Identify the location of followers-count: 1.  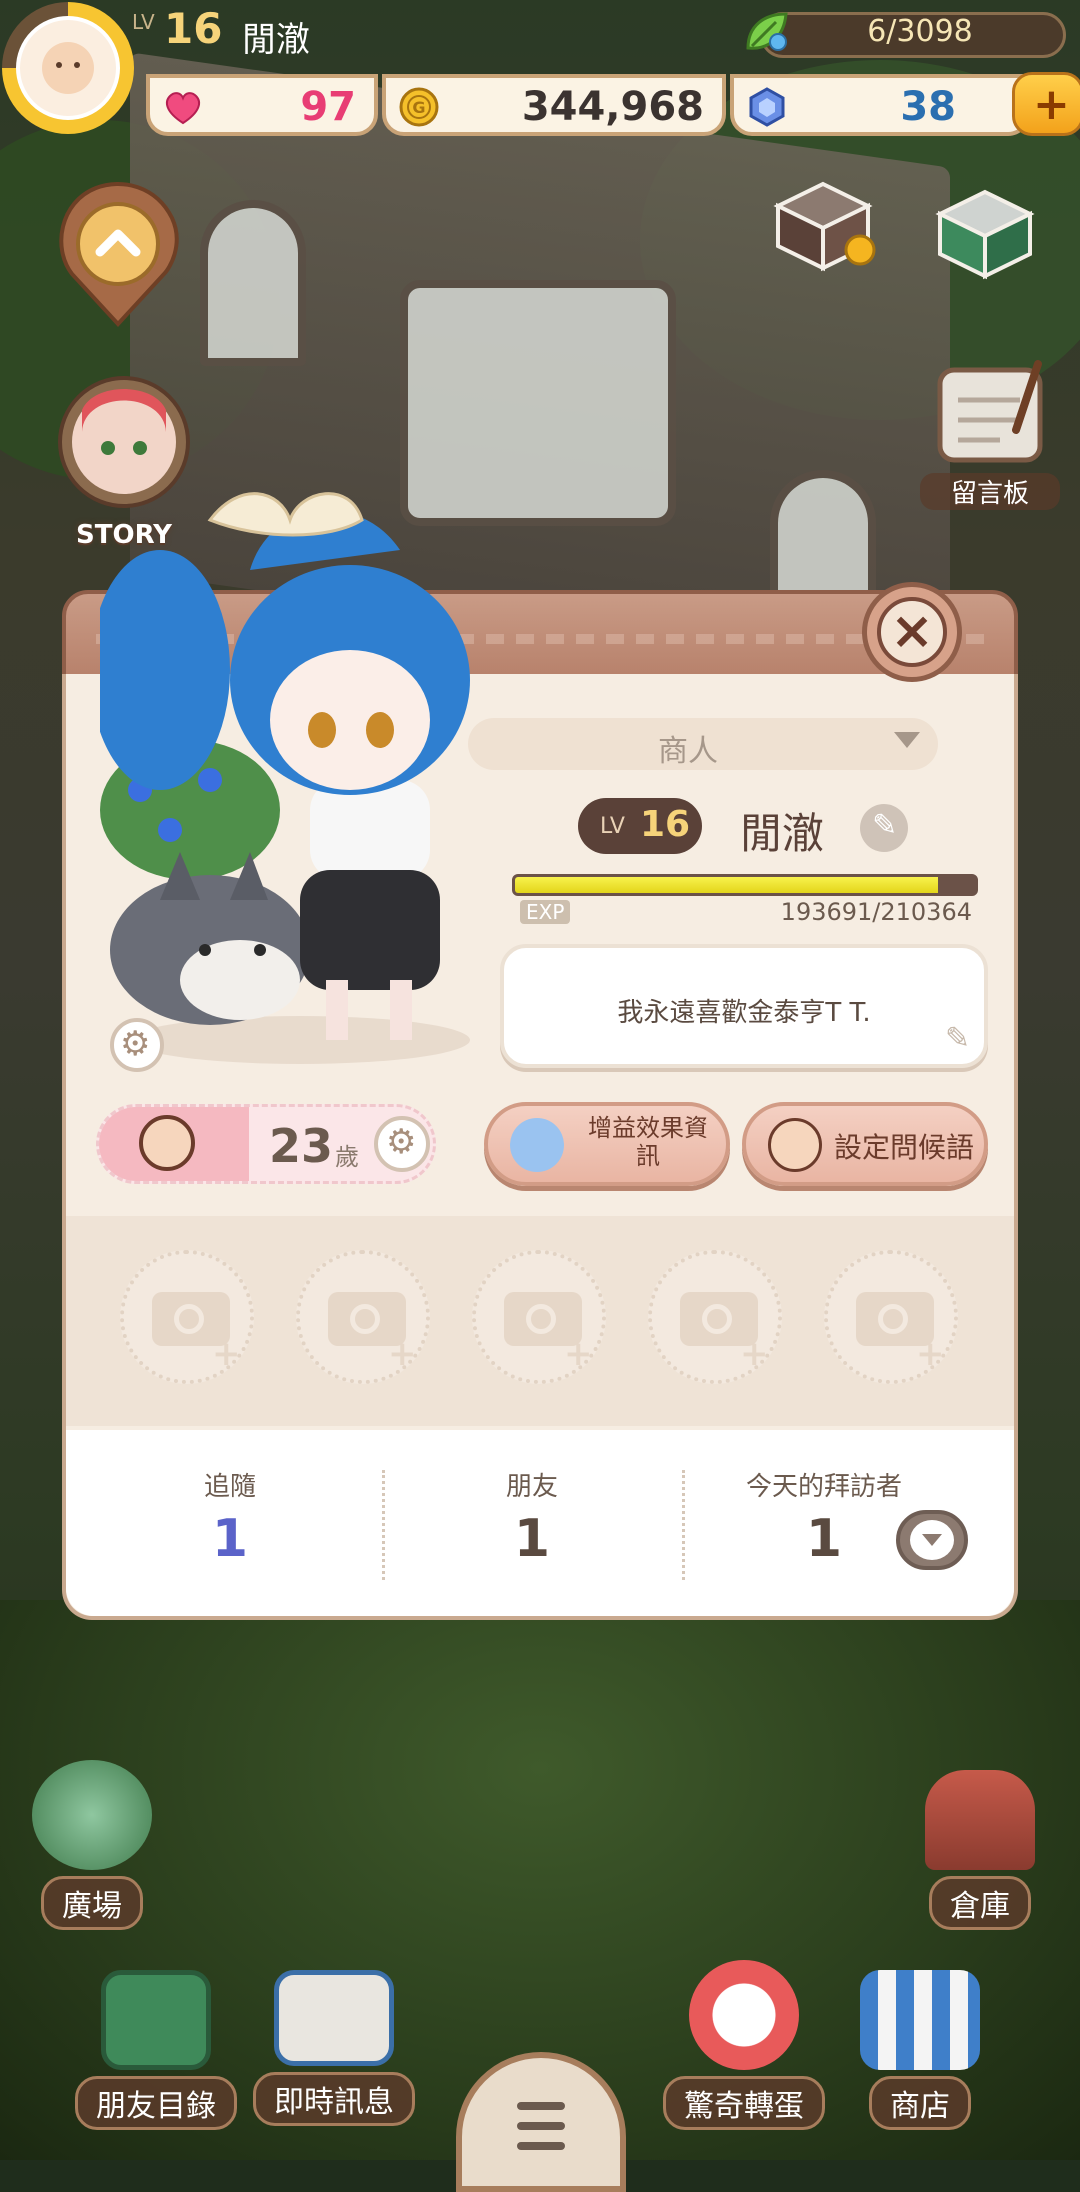
(230, 1539).